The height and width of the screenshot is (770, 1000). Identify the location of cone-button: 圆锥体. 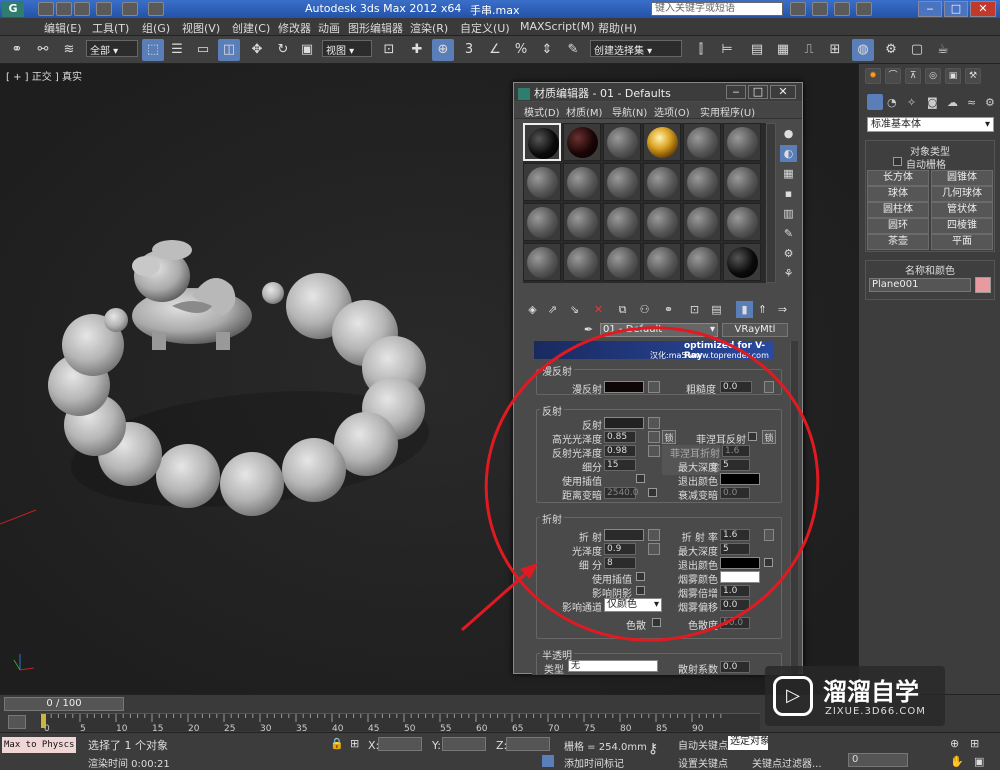
(962, 178).